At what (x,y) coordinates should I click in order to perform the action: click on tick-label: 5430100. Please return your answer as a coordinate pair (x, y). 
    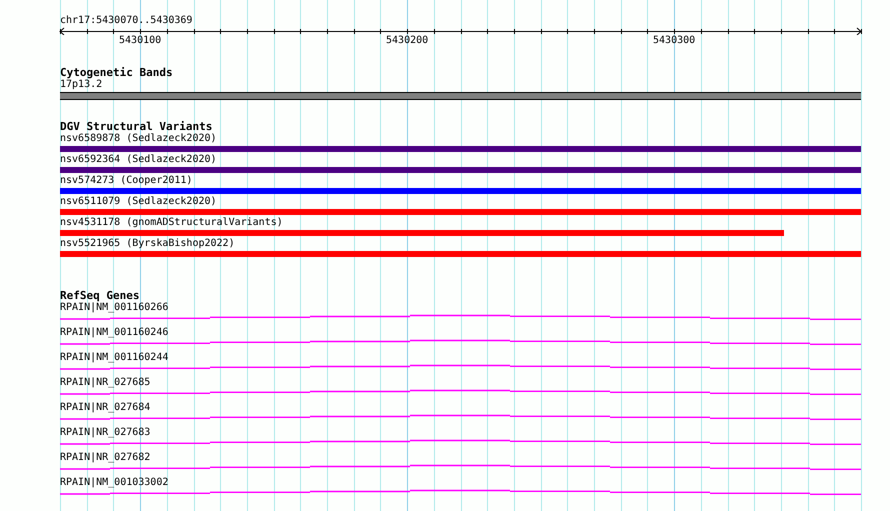
    Looking at the image, I should click on (140, 41).